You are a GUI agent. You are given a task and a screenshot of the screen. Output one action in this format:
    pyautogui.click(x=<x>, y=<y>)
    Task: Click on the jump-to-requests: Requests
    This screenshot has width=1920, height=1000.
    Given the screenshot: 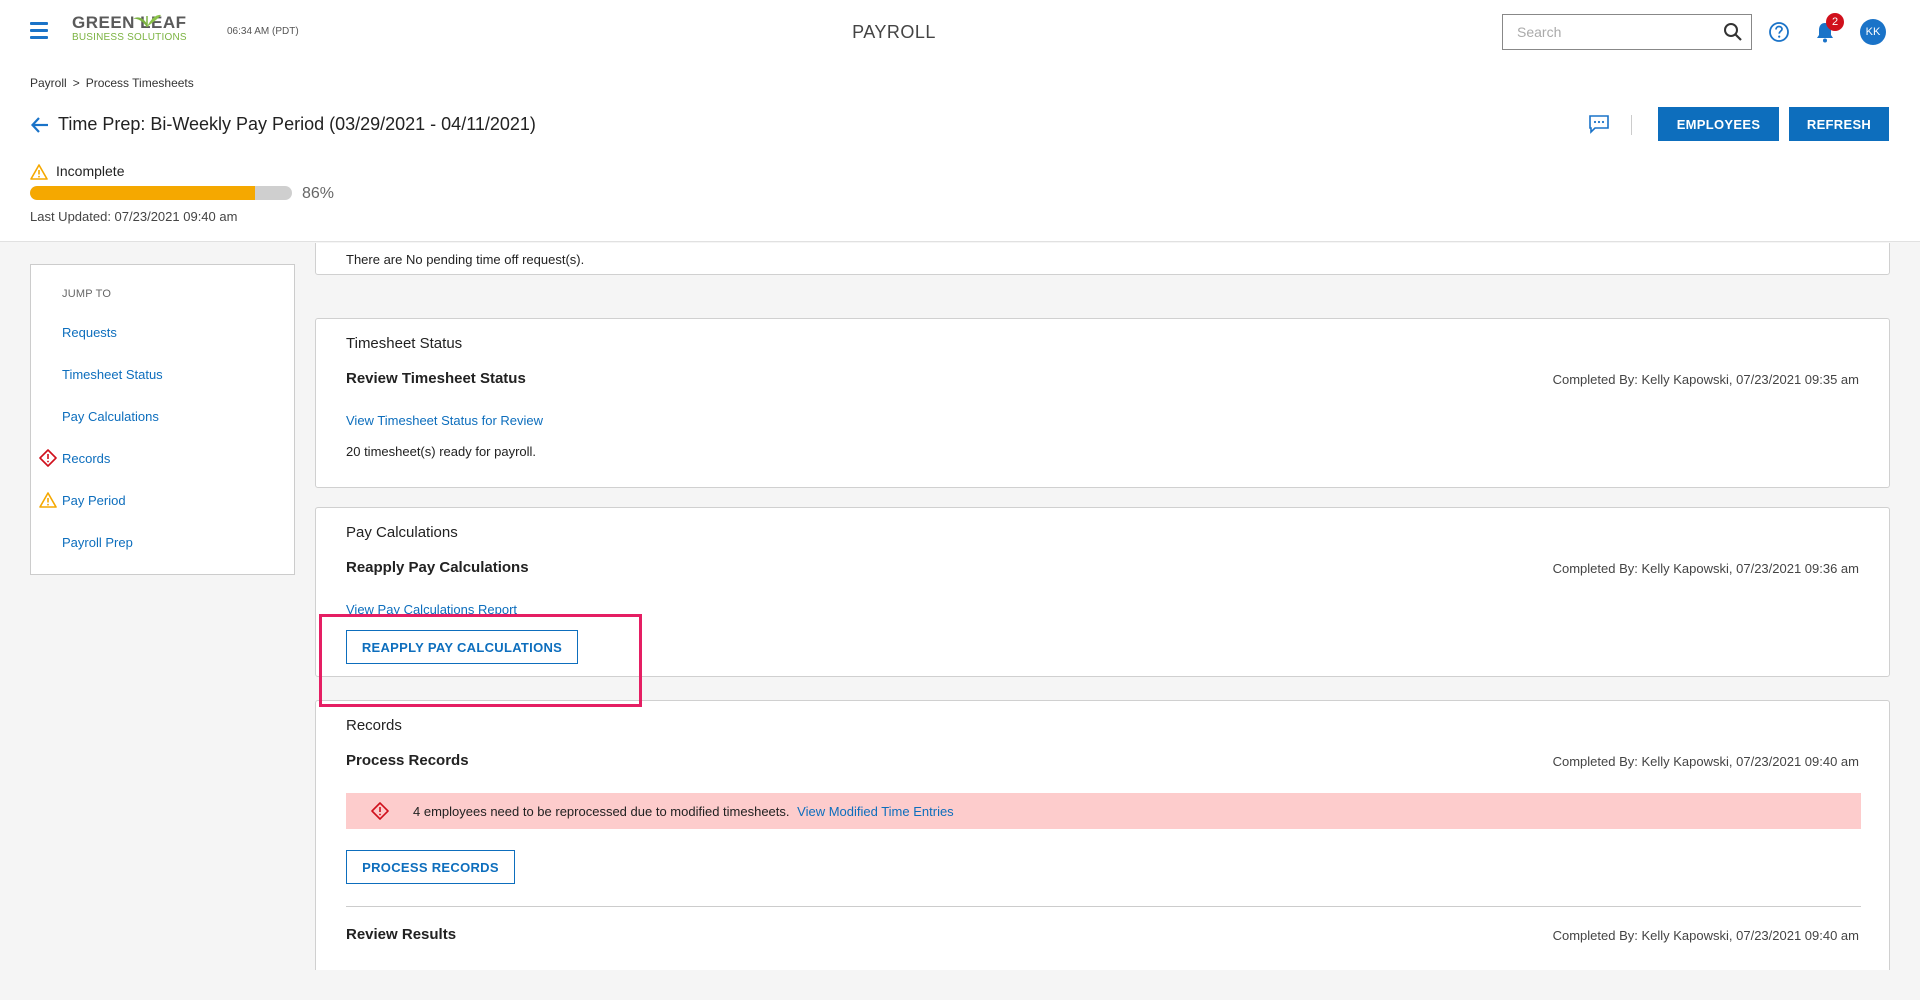 What is the action you would take?
    pyautogui.click(x=89, y=332)
    